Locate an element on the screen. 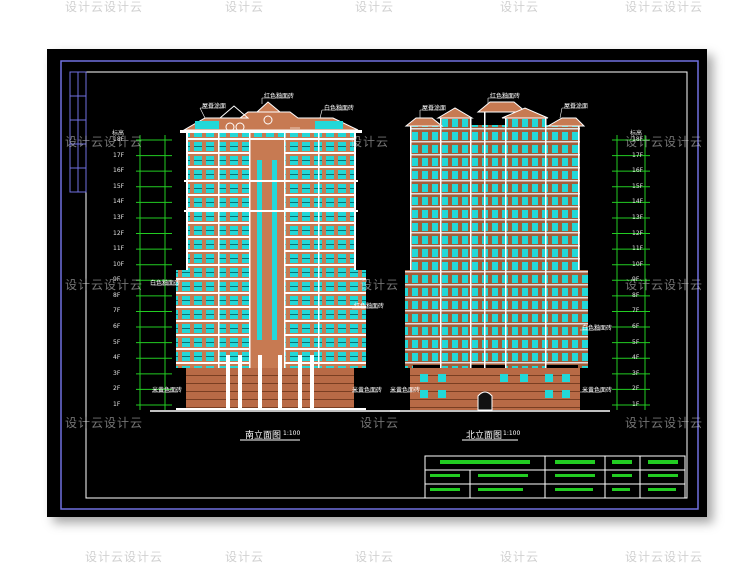 The width and height of the screenshot is (750, 565). binding-strip is located at coordinates (78, 132).